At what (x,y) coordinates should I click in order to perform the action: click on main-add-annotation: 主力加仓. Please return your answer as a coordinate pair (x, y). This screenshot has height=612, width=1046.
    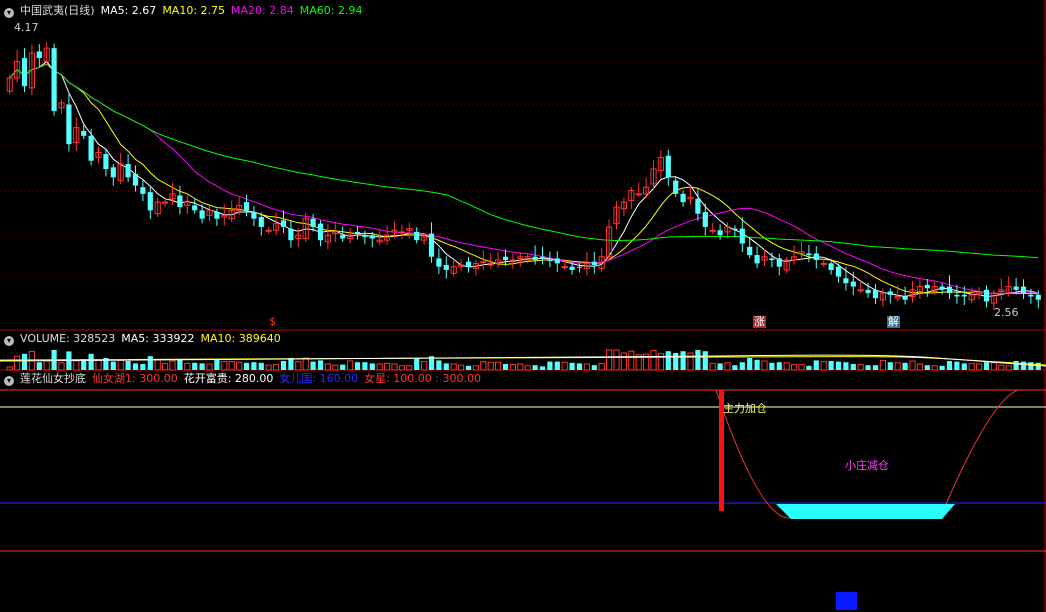
    Looking at the image, I should click on (745, 408).